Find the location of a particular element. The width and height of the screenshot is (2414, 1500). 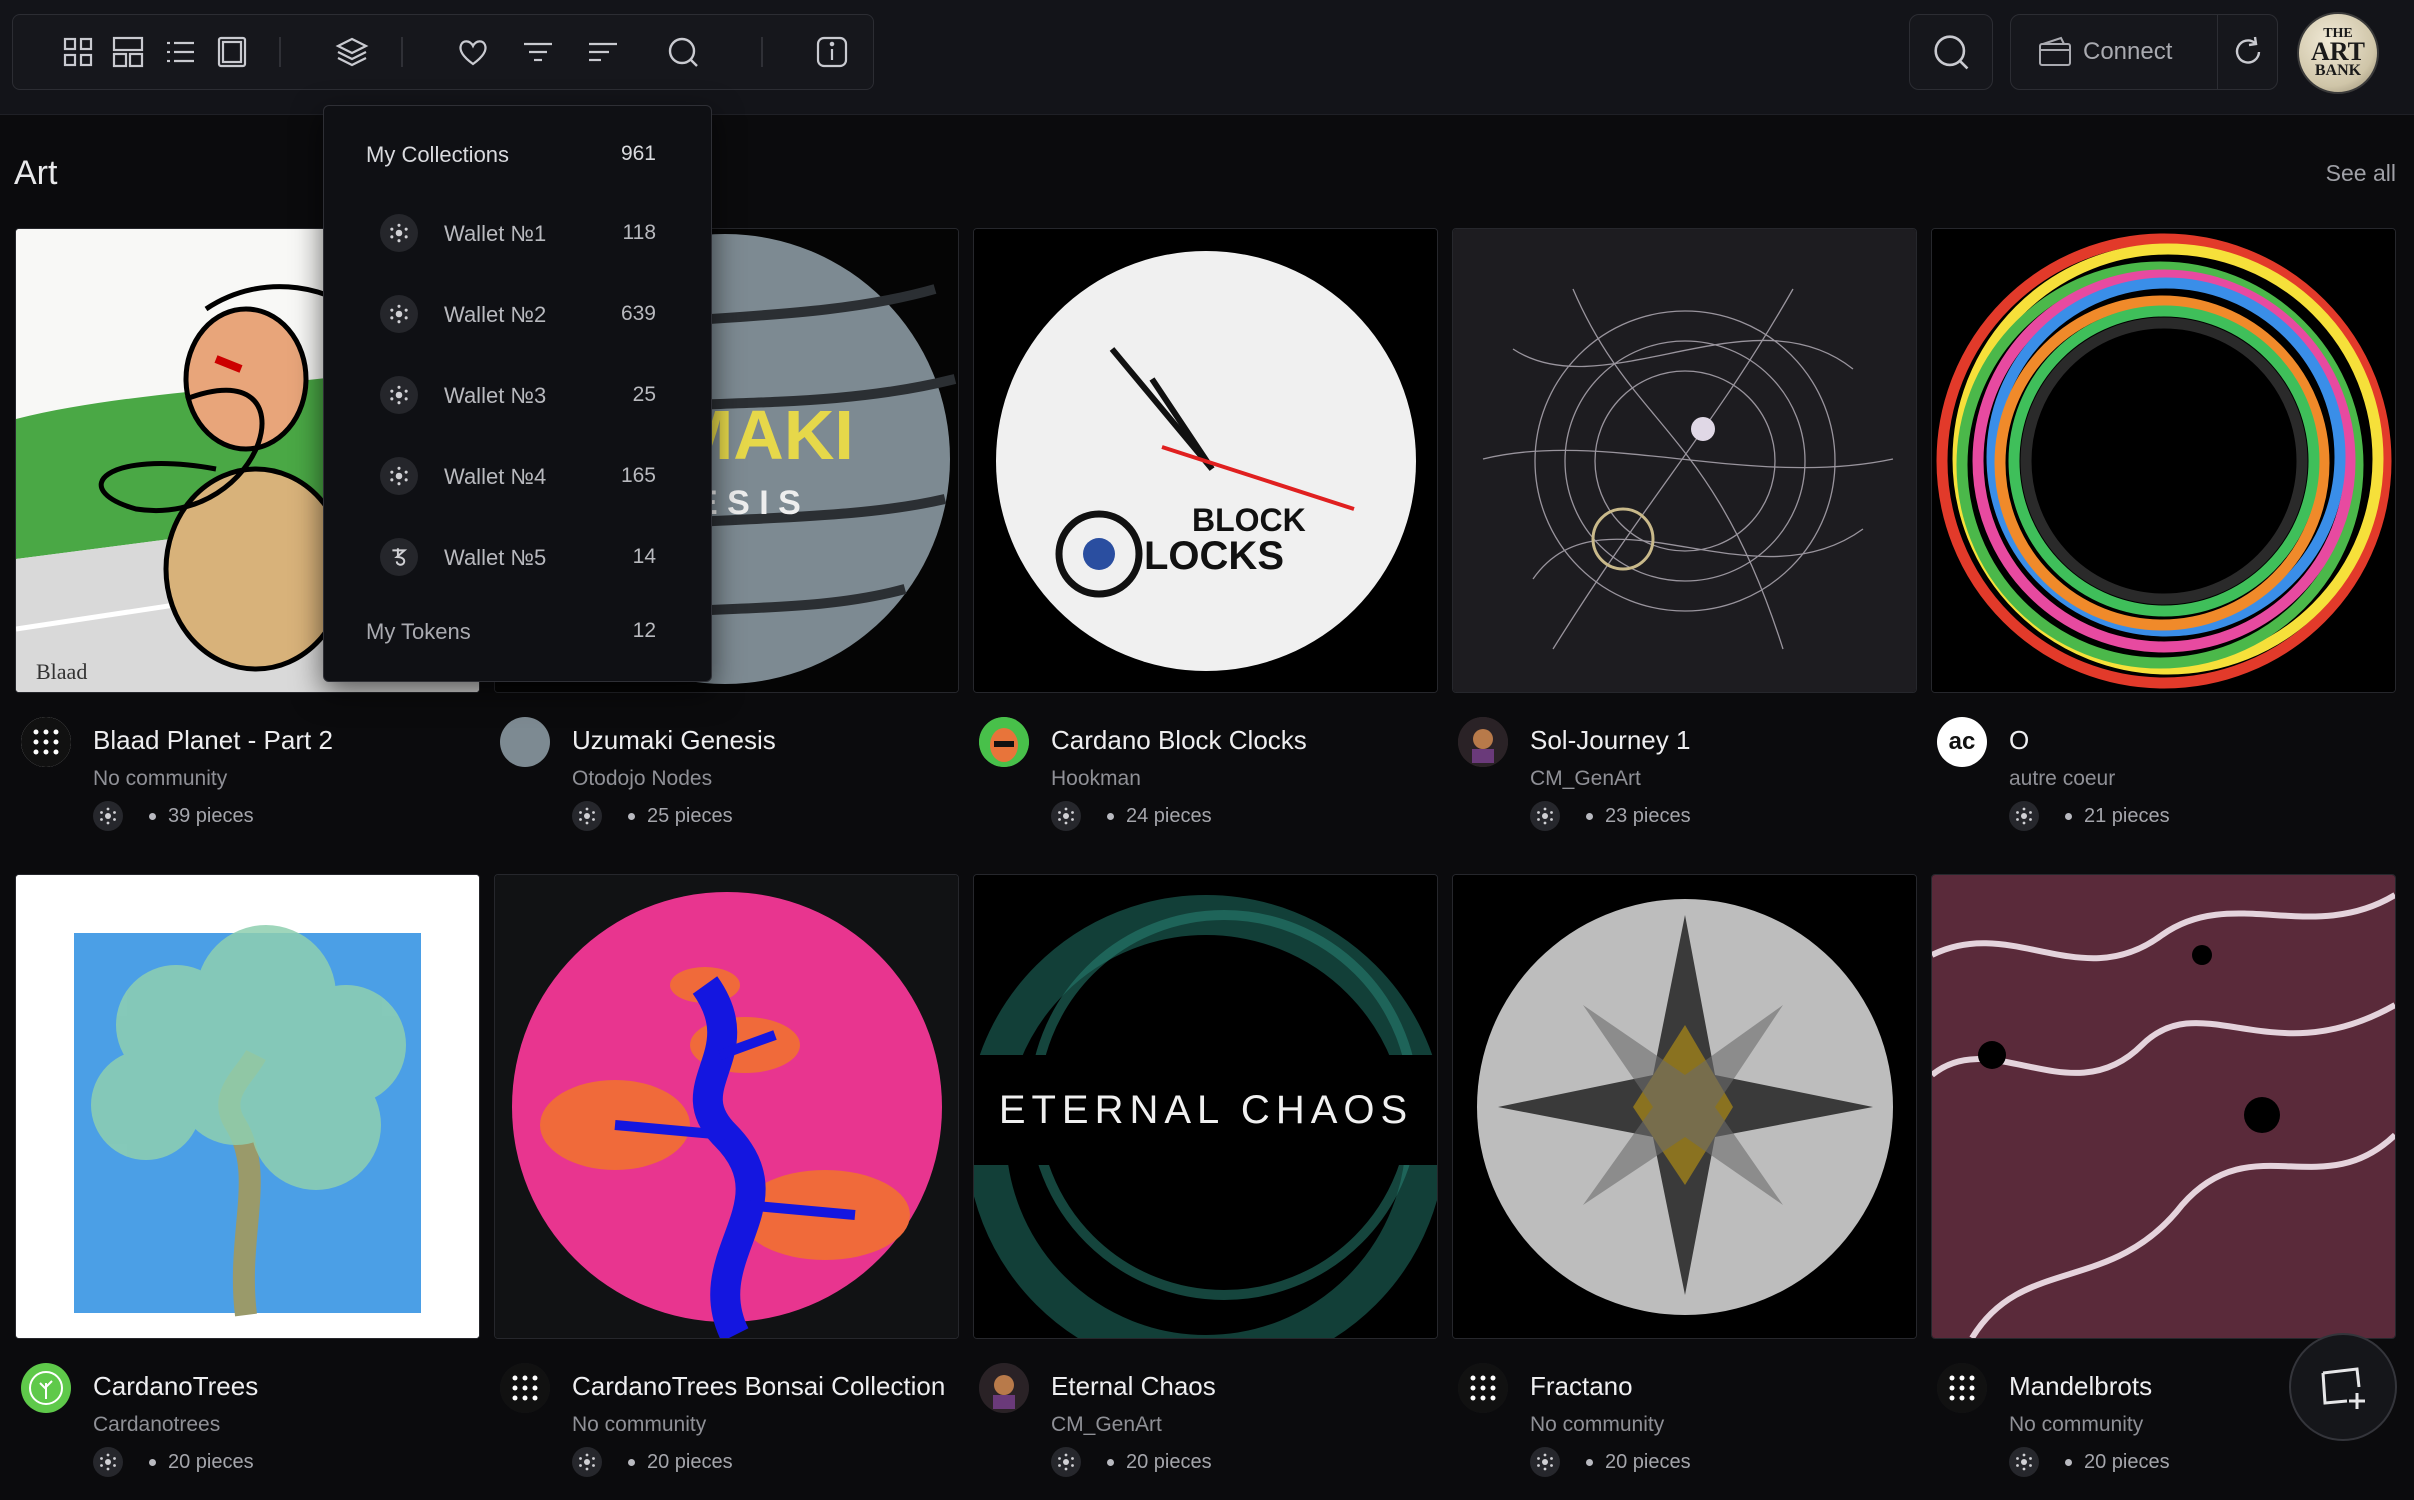

card-meta: ac O autre coeur 21 pieces is located at coordinates (2163, 768).